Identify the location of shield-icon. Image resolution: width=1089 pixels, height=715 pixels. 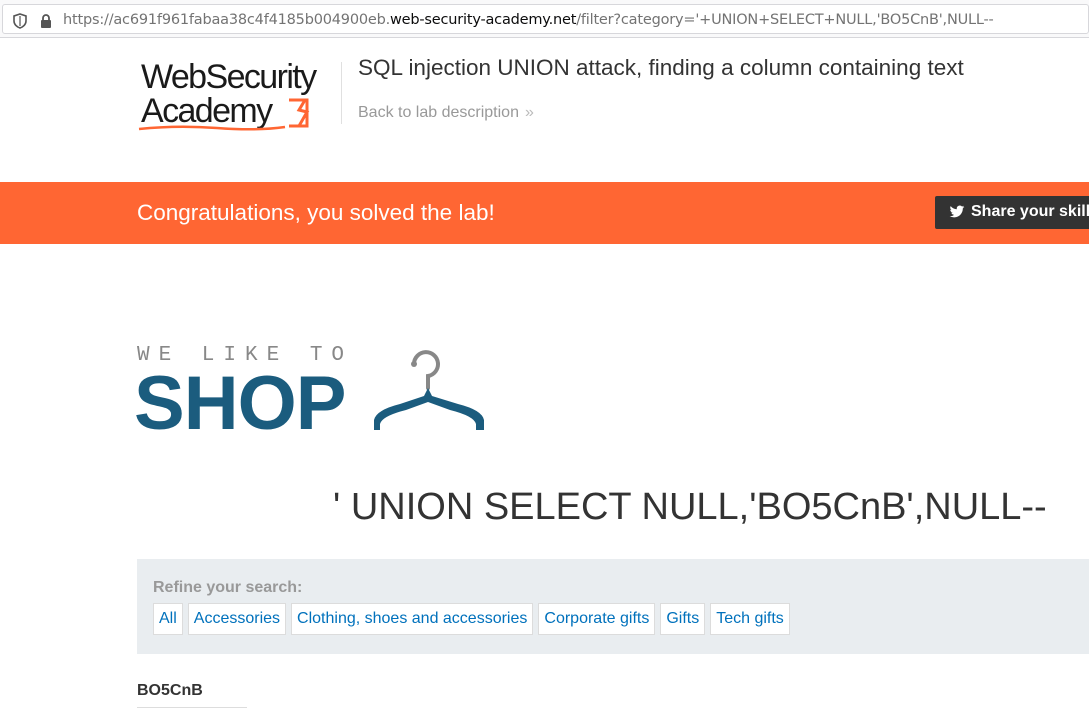
(20, 23).